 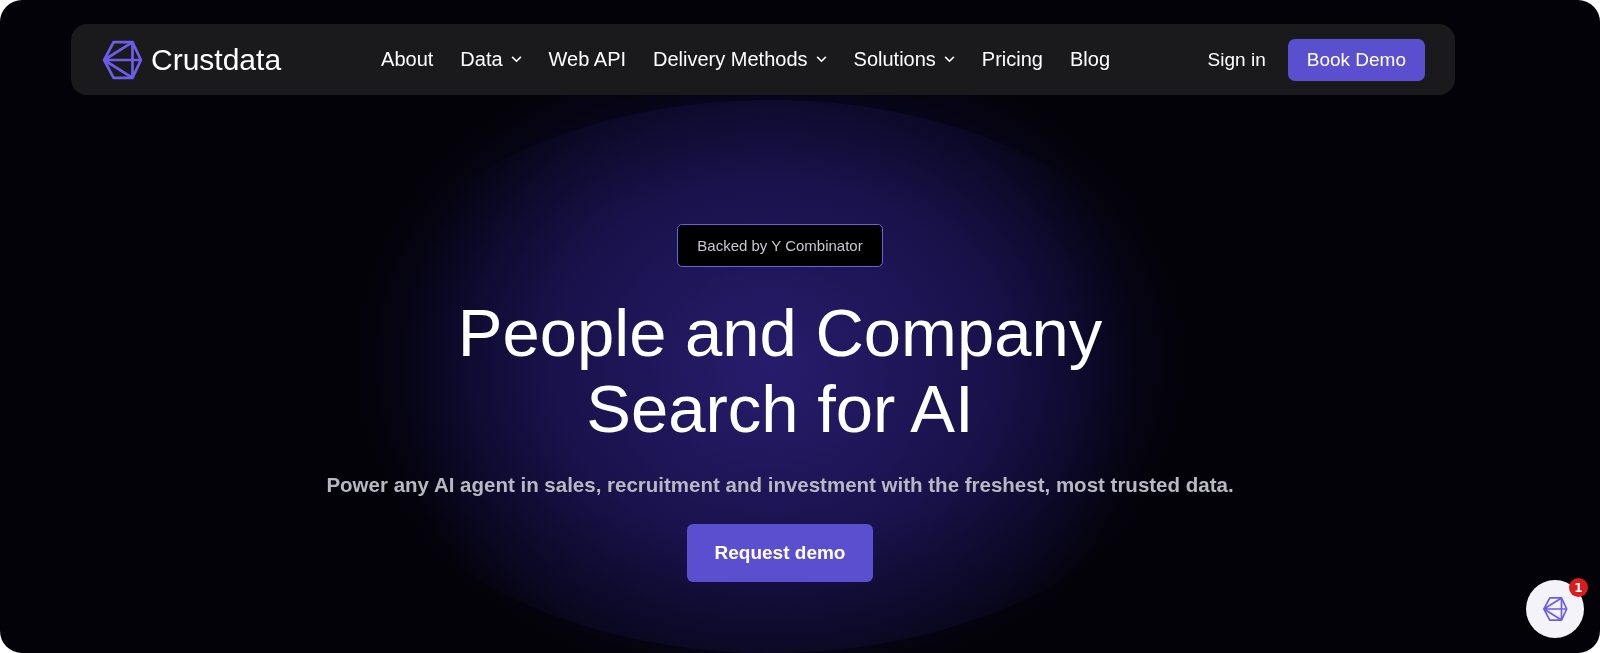 What do you see at coordinates (1090, 59) in the screenshot?
I see `nav-link: Blog` at bounding box center [1090, 59].